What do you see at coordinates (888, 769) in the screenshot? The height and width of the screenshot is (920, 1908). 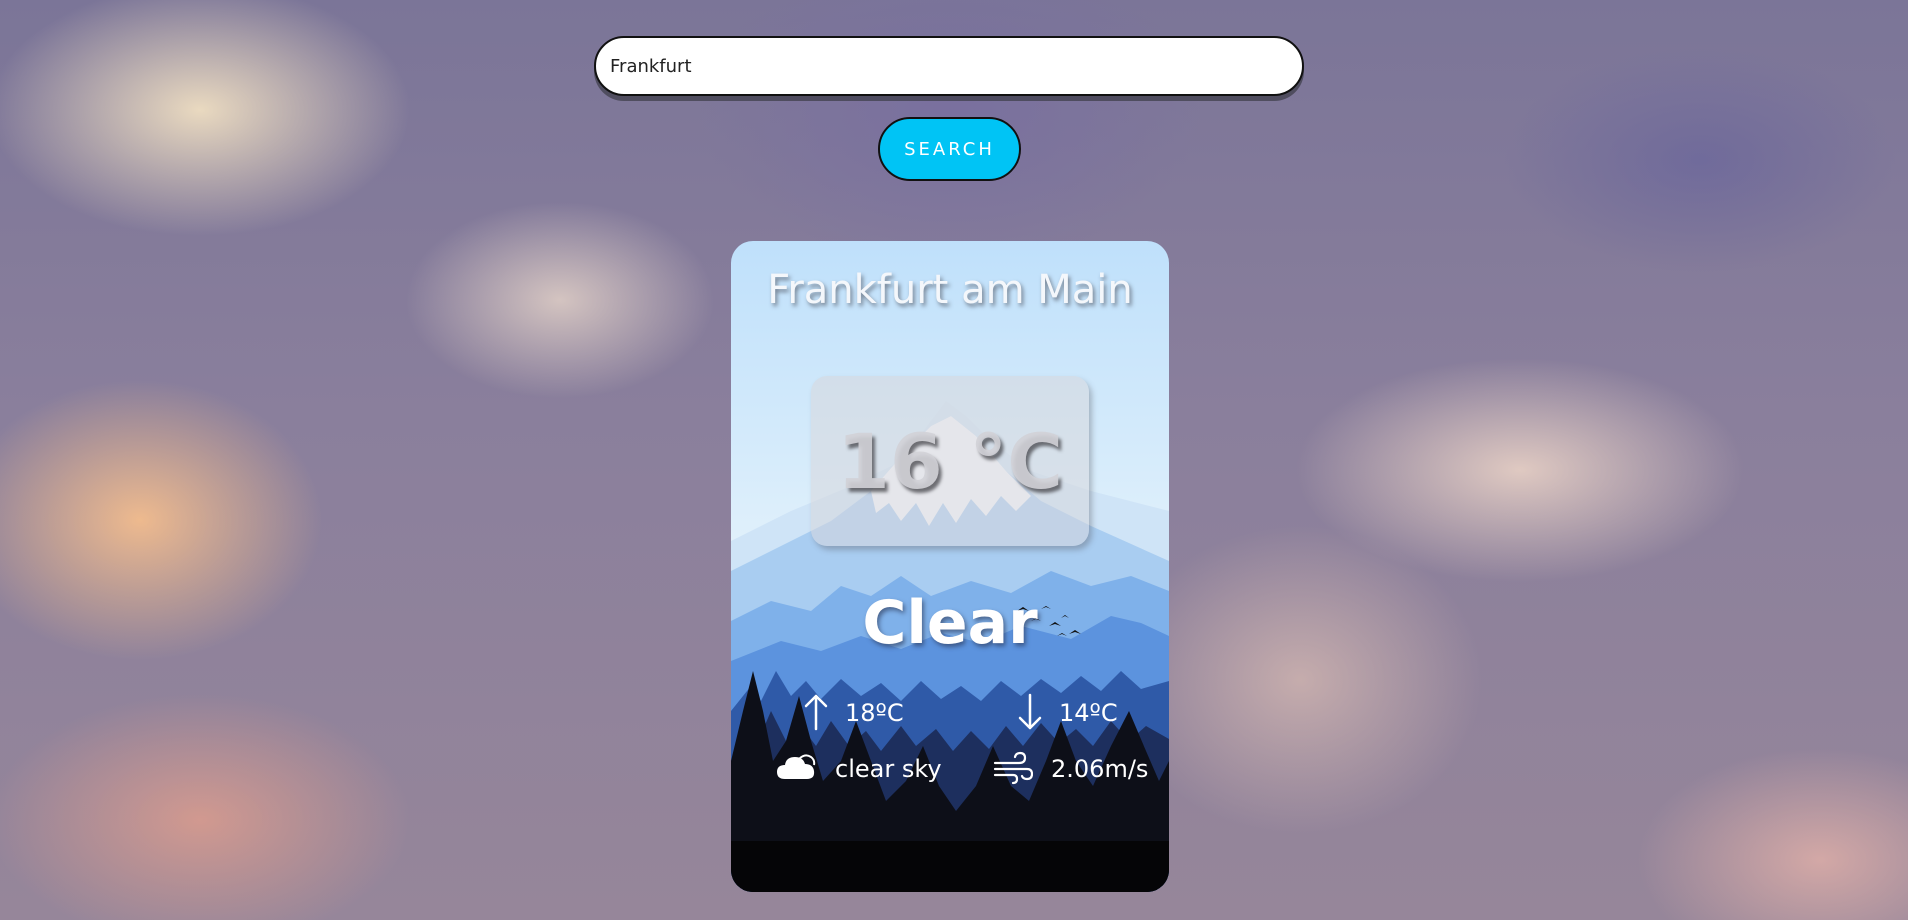 I see `weather-description-value: clear sky` at bounding box center [888, 769].